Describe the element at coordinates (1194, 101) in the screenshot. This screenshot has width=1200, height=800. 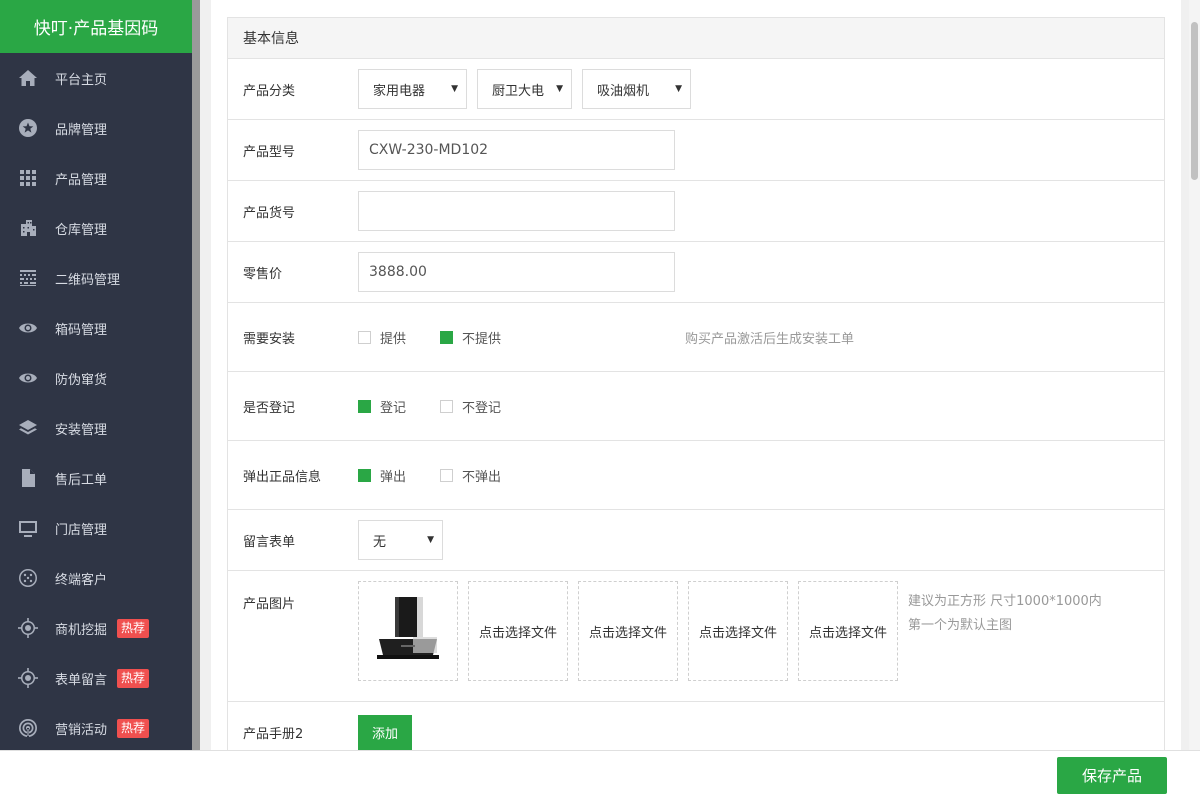
I see `scrollbar-thumb` at that location.